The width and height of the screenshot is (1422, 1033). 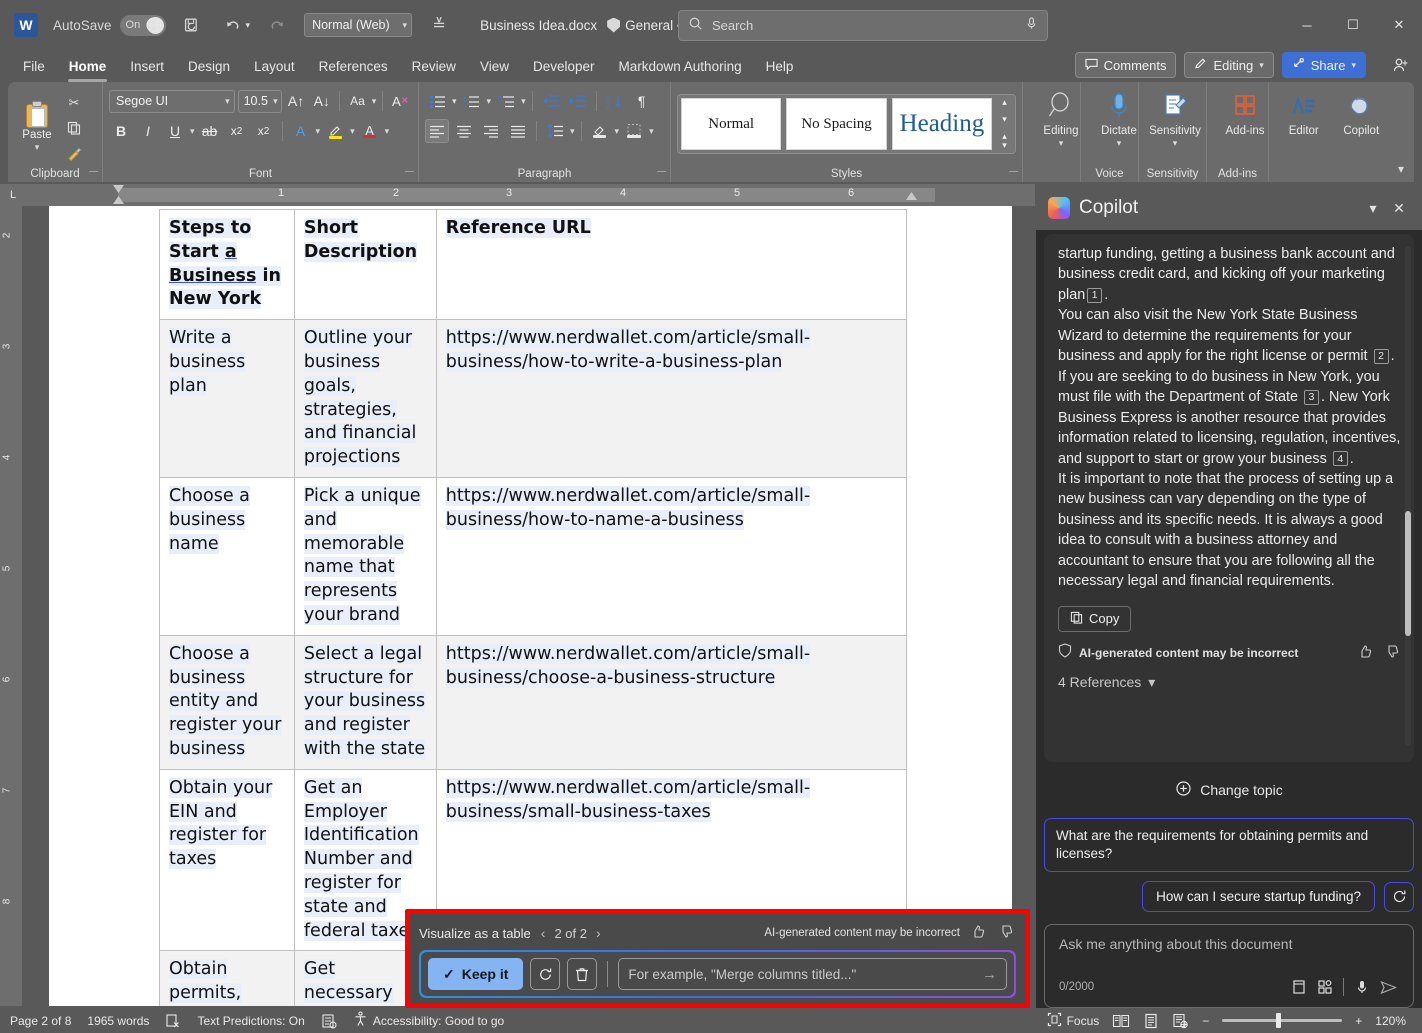 I want to click on arrow-right-icon: →, so click(x=989, y=974).